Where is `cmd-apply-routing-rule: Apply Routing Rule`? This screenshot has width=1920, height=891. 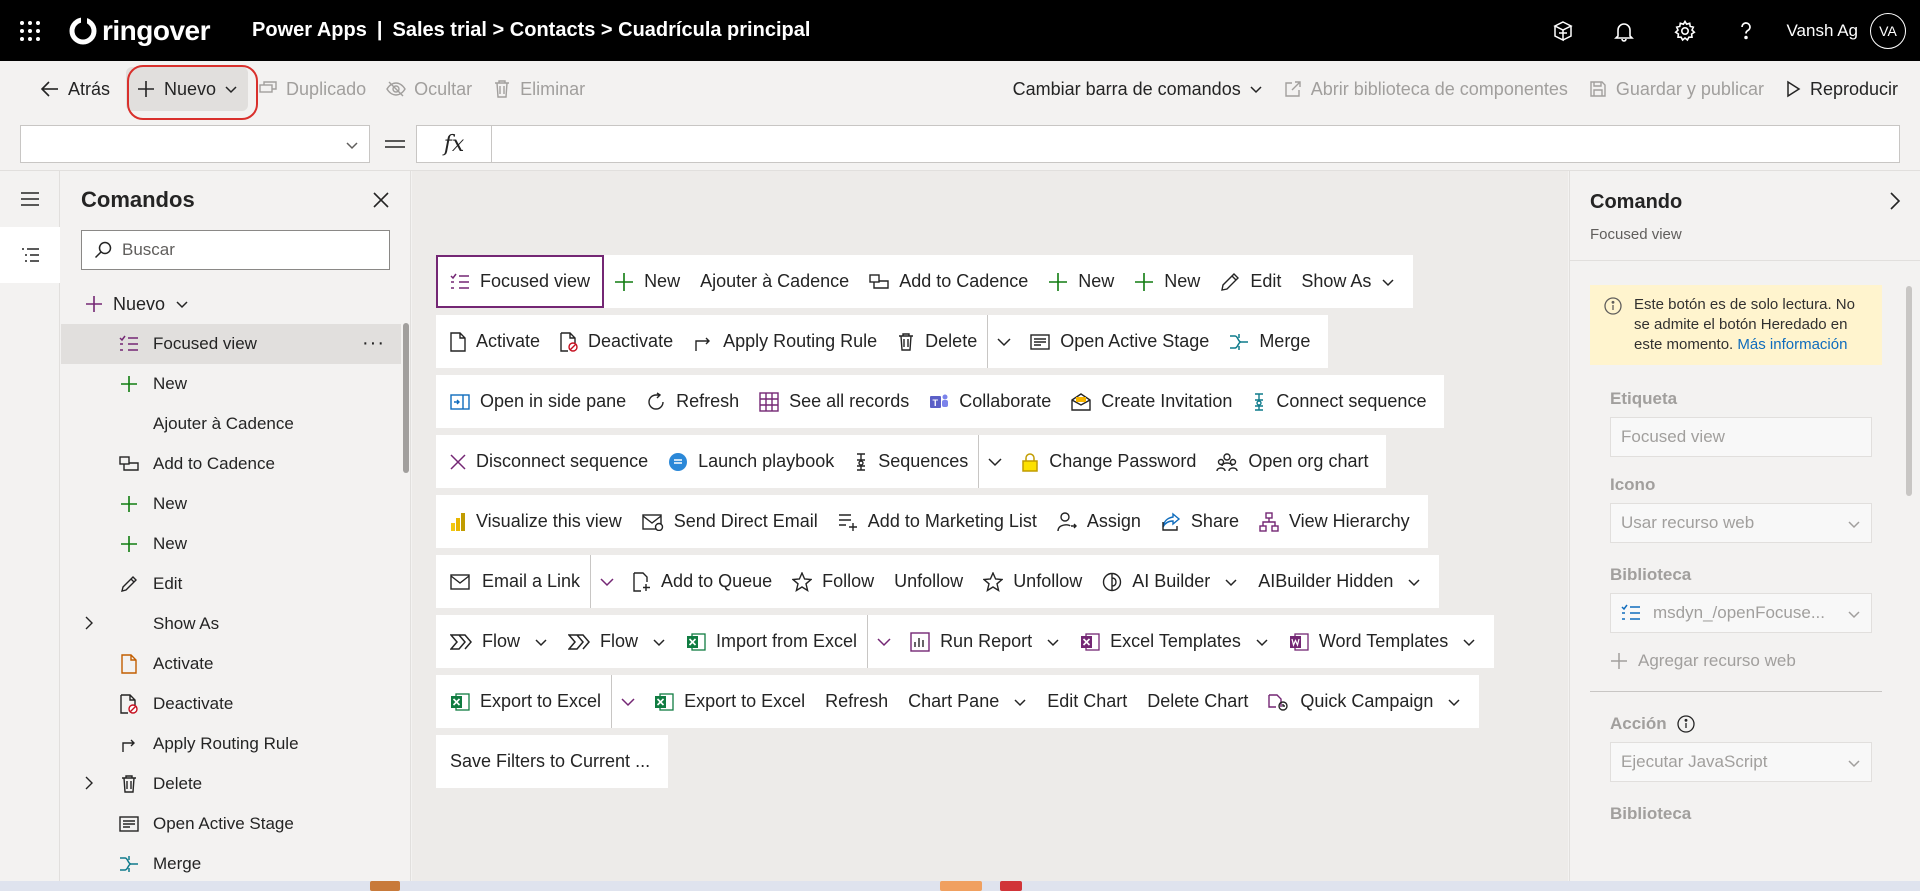
cmd-apply-routing-rule: Apply Routing Rule is located at coordinates (785, 341).